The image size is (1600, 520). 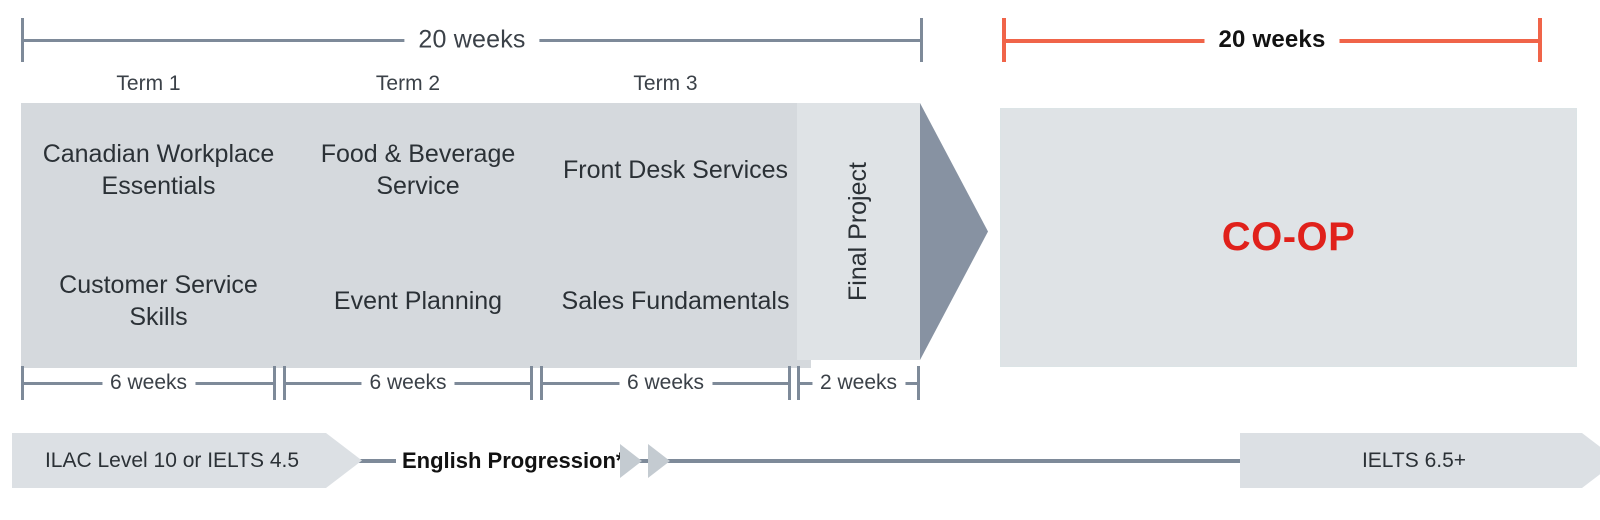 I want to click on bracket-label-academic-weeks: 20 weeks, so click(x=472, y=40).